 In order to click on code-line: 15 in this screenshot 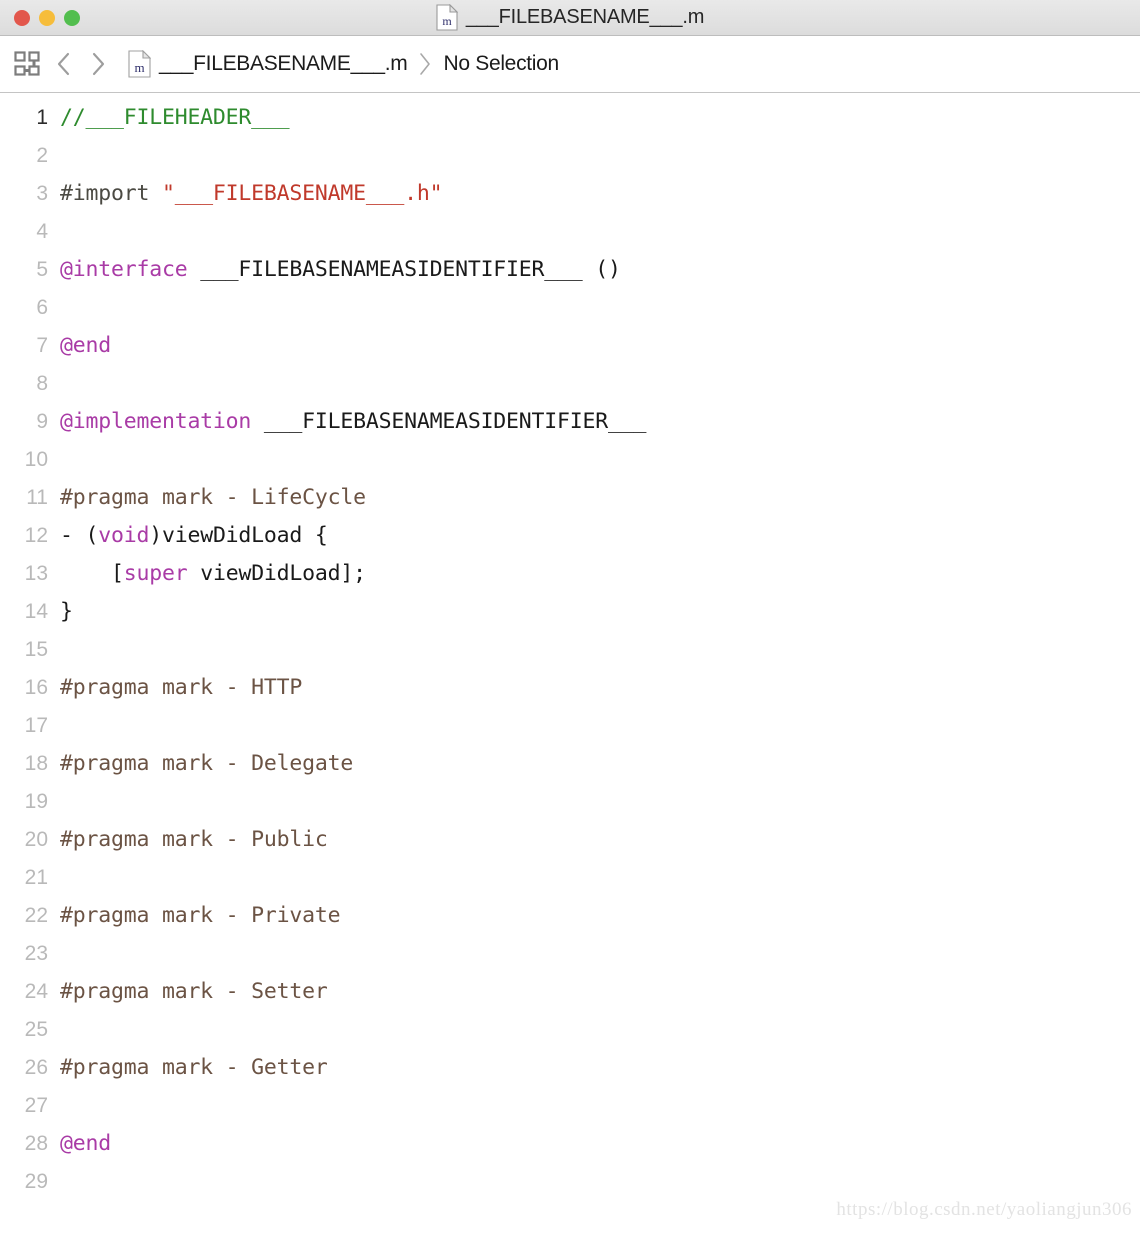, I will do `click(570, 650)`.